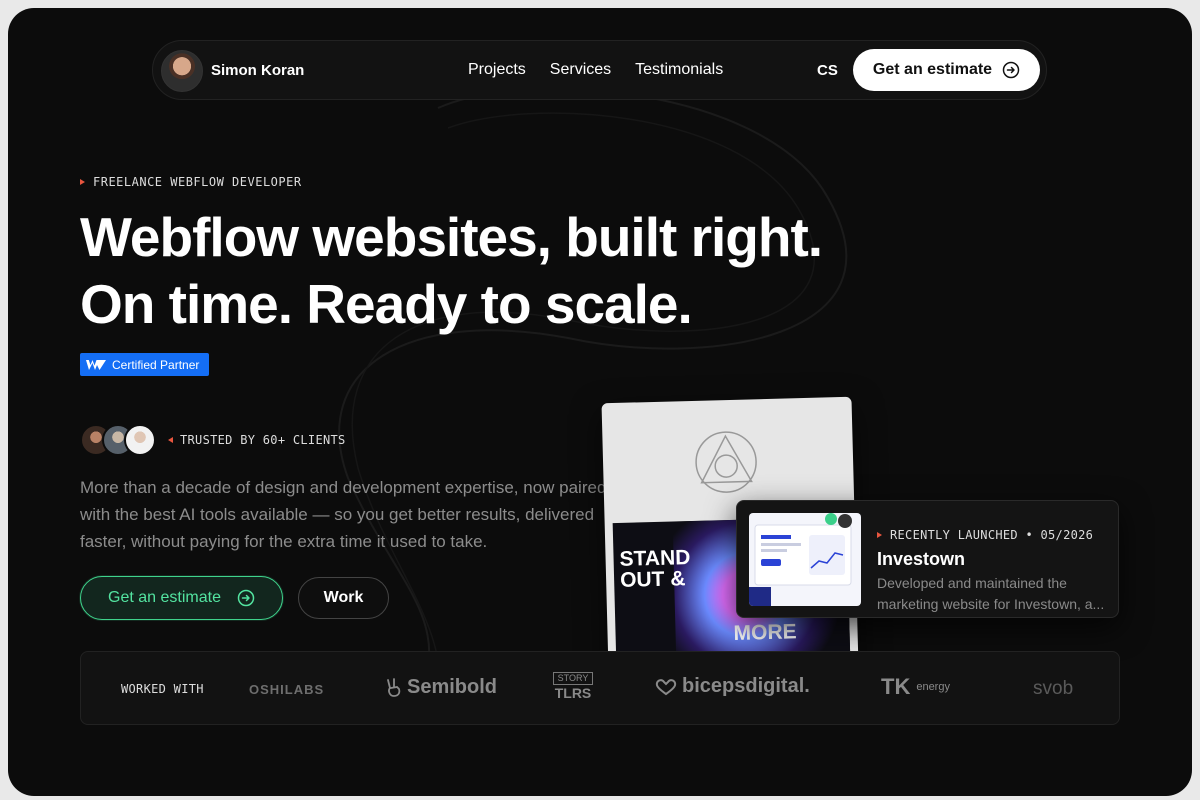  Describe the element at coordinates (800, 559) in the screenshot. I see `project-thumbnail-art` at that location.